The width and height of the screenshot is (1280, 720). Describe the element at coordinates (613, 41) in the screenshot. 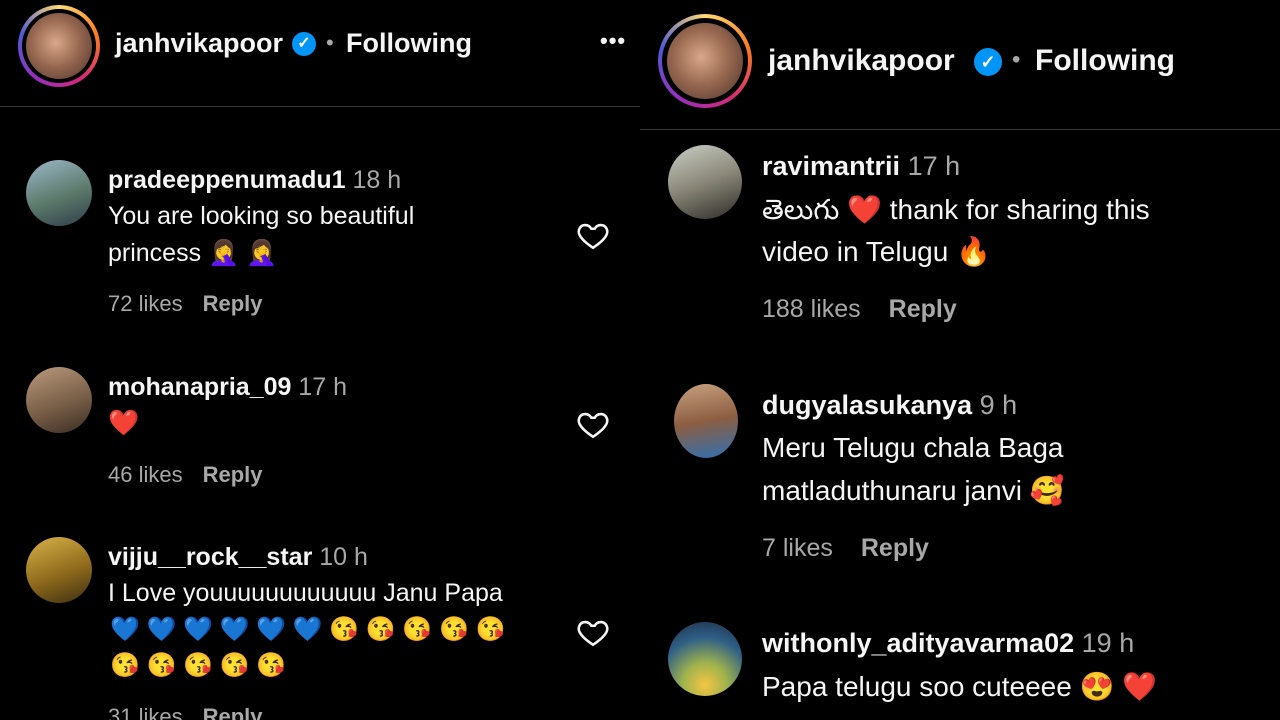

I see `more-options-icon: •••` at that location.